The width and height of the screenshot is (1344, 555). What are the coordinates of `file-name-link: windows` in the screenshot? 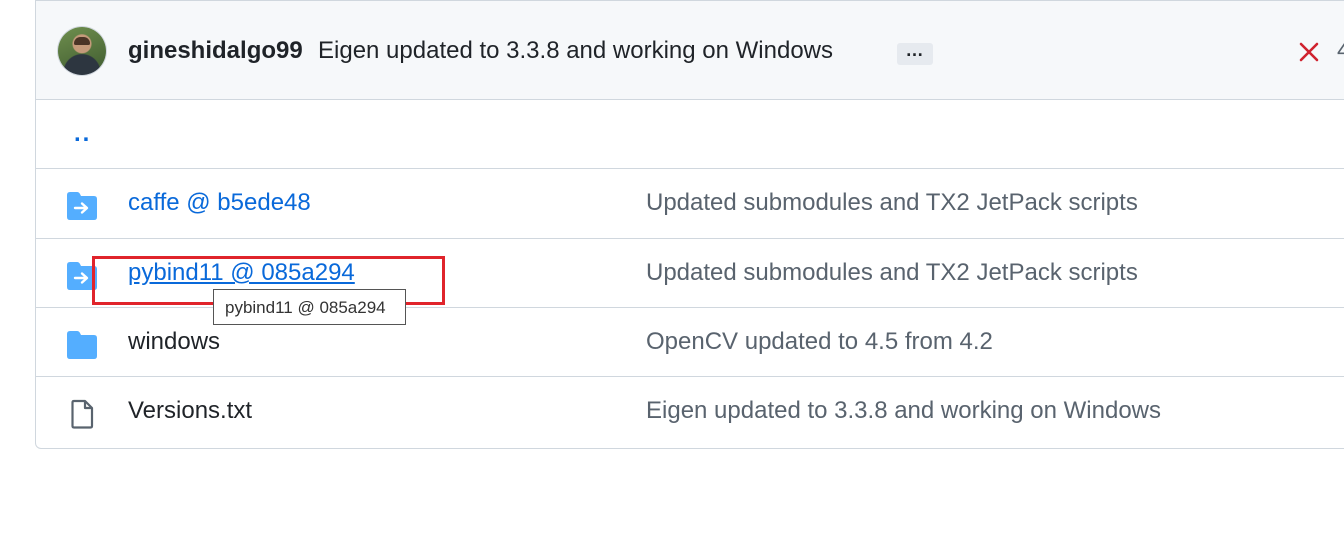 It's located at (174, 342).